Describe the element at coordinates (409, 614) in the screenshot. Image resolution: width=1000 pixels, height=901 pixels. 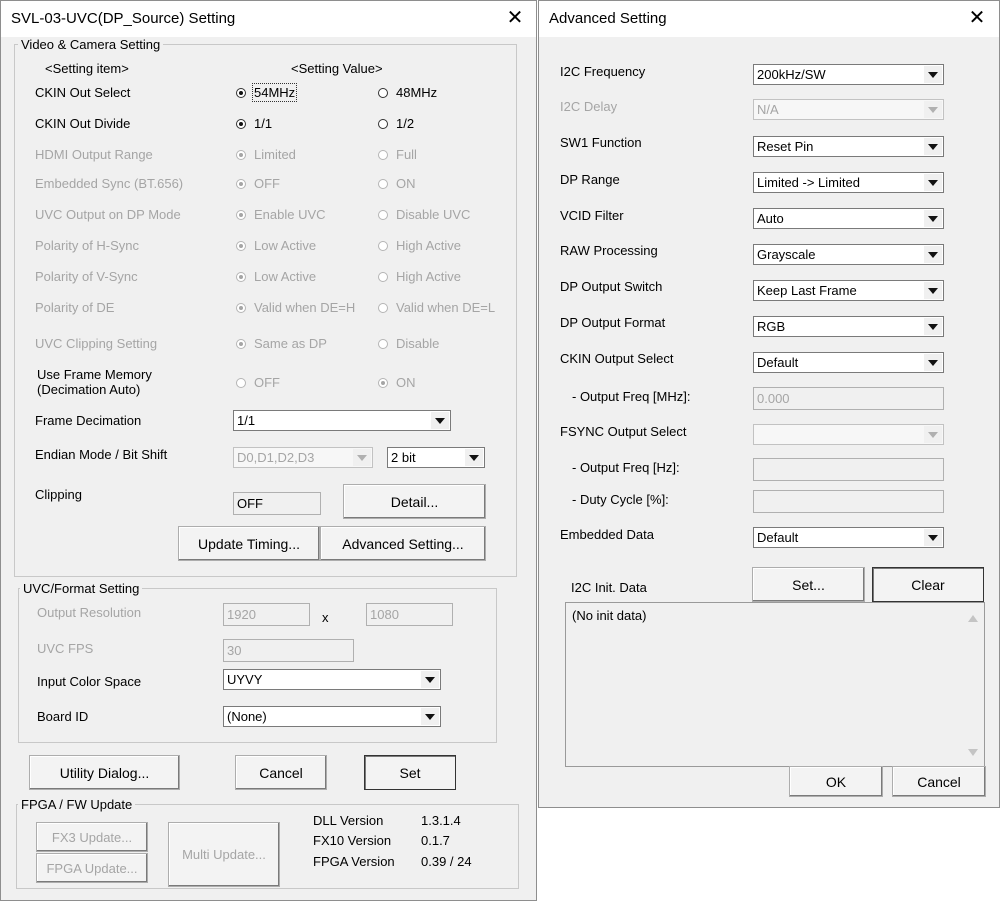
I see `resolution-height-field: 1080` at that location.